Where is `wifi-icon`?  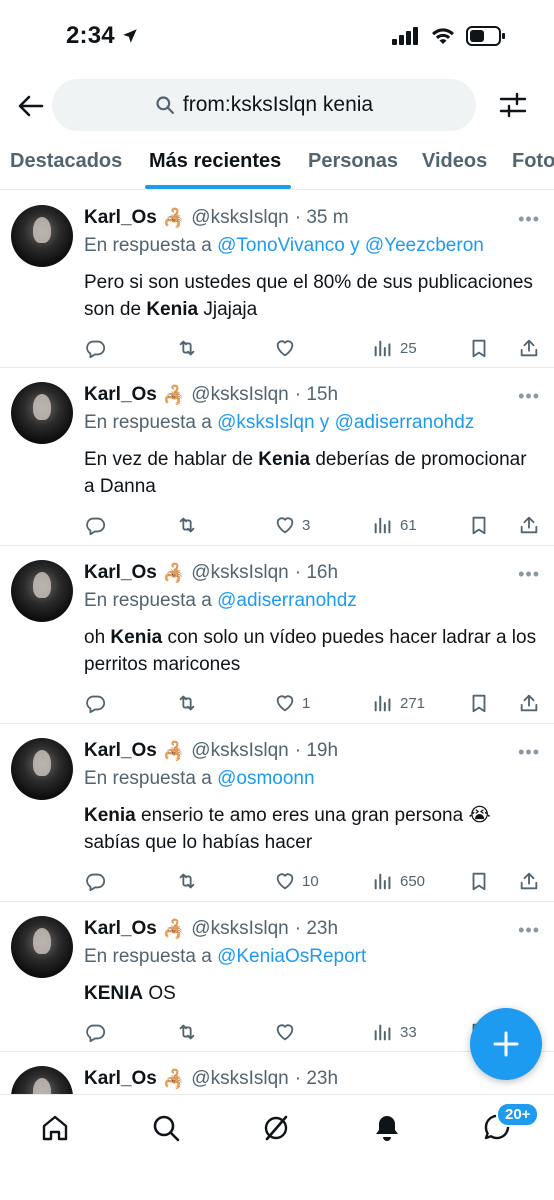
wifi-icon is located at coordinates (443, 36).